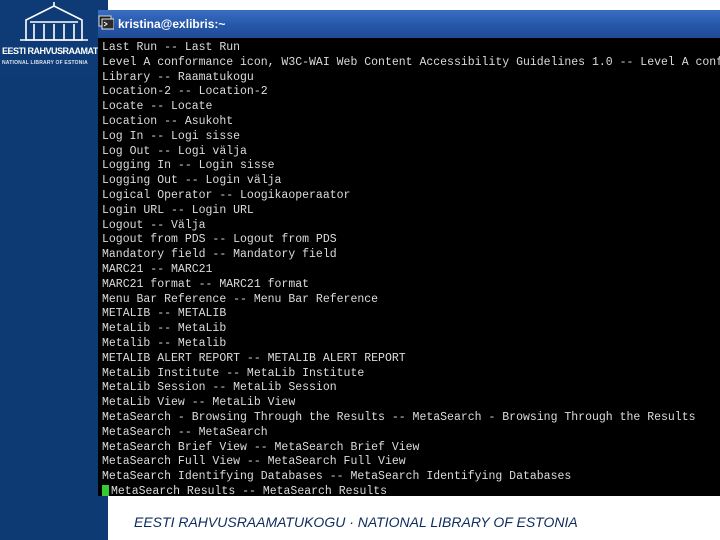  I want to click on terminal-line: Location-2 -- Location-2, so click(411, 92).